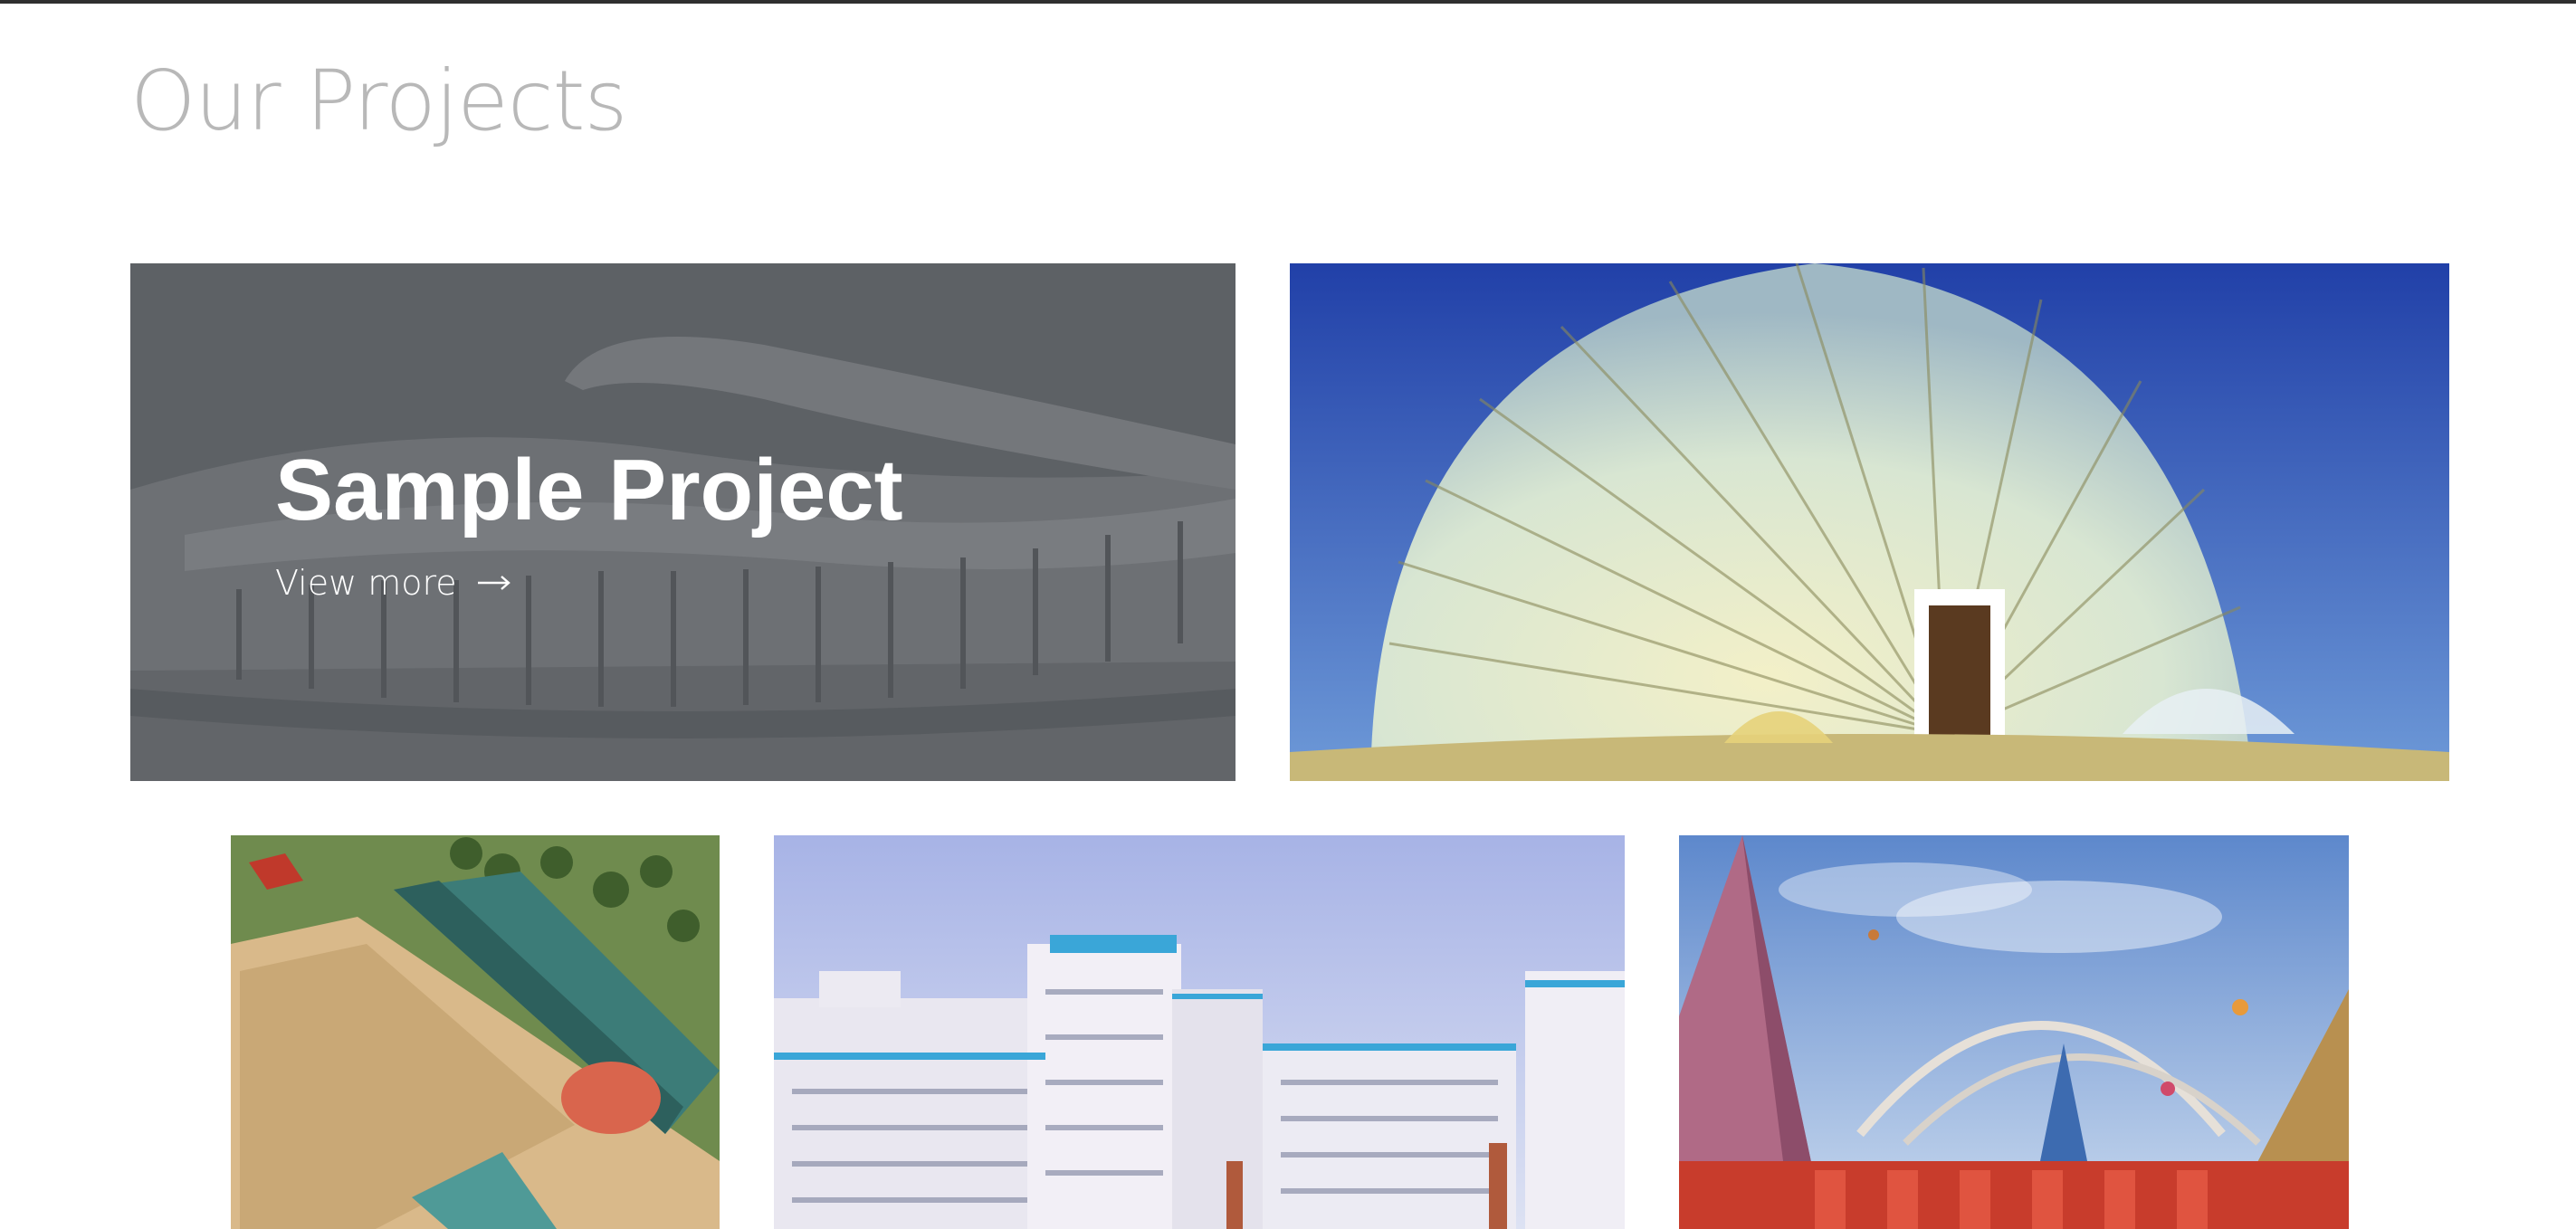  I want to click on project-card-aerial, so click(475, 1032).